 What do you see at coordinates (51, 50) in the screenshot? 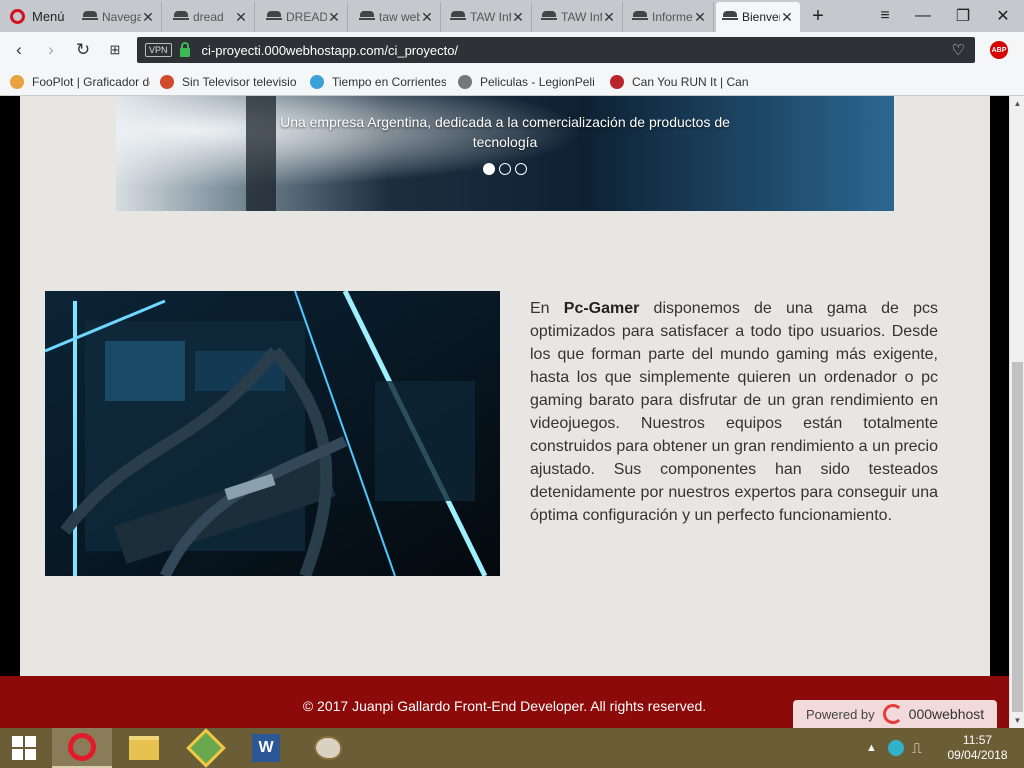
I see `forward-button: ›` at bounding box center [51, 50].